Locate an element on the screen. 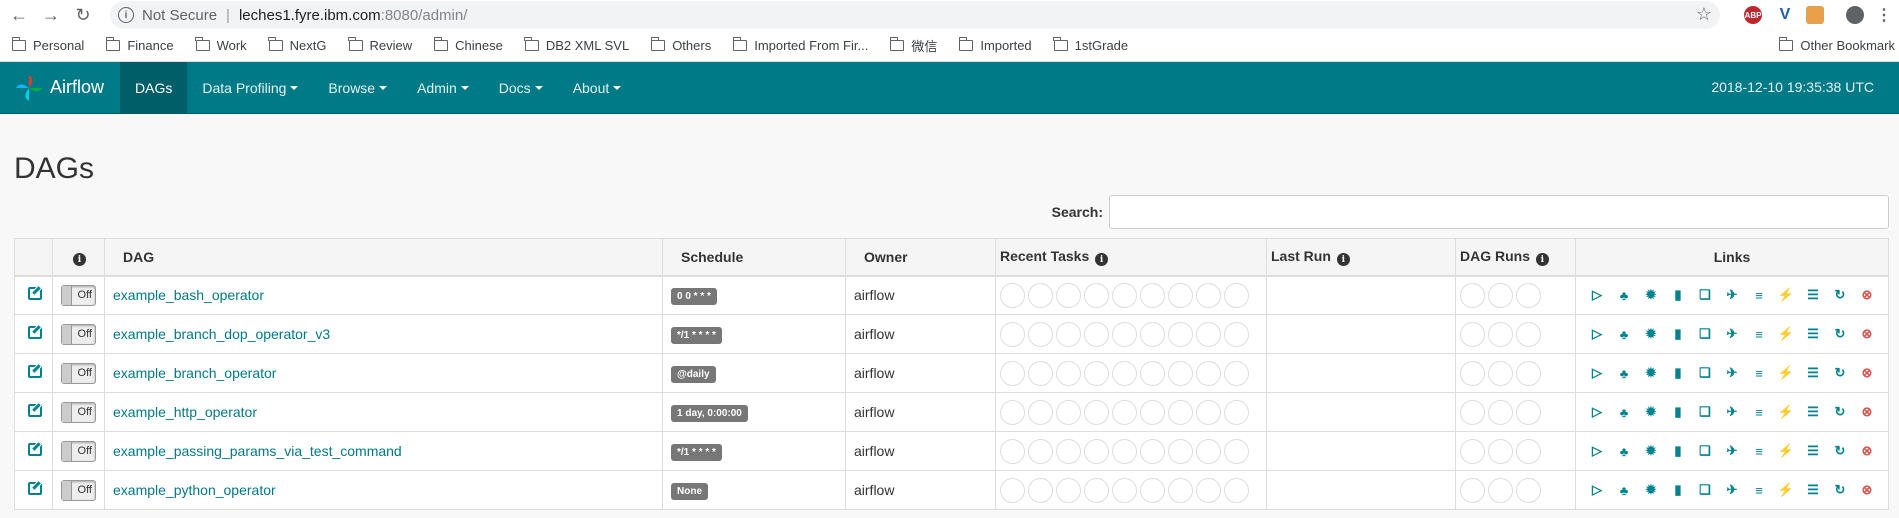 The width and height of the screenshot is (1899, 518). bookmark-star-icon: ☆ is located at coordinates (1704, 14).